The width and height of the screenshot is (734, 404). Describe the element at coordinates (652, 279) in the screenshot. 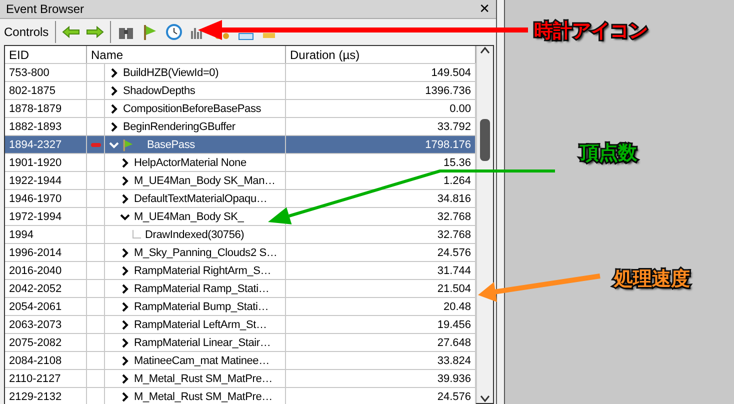

I see `callout-label: 処理速度` at that location.